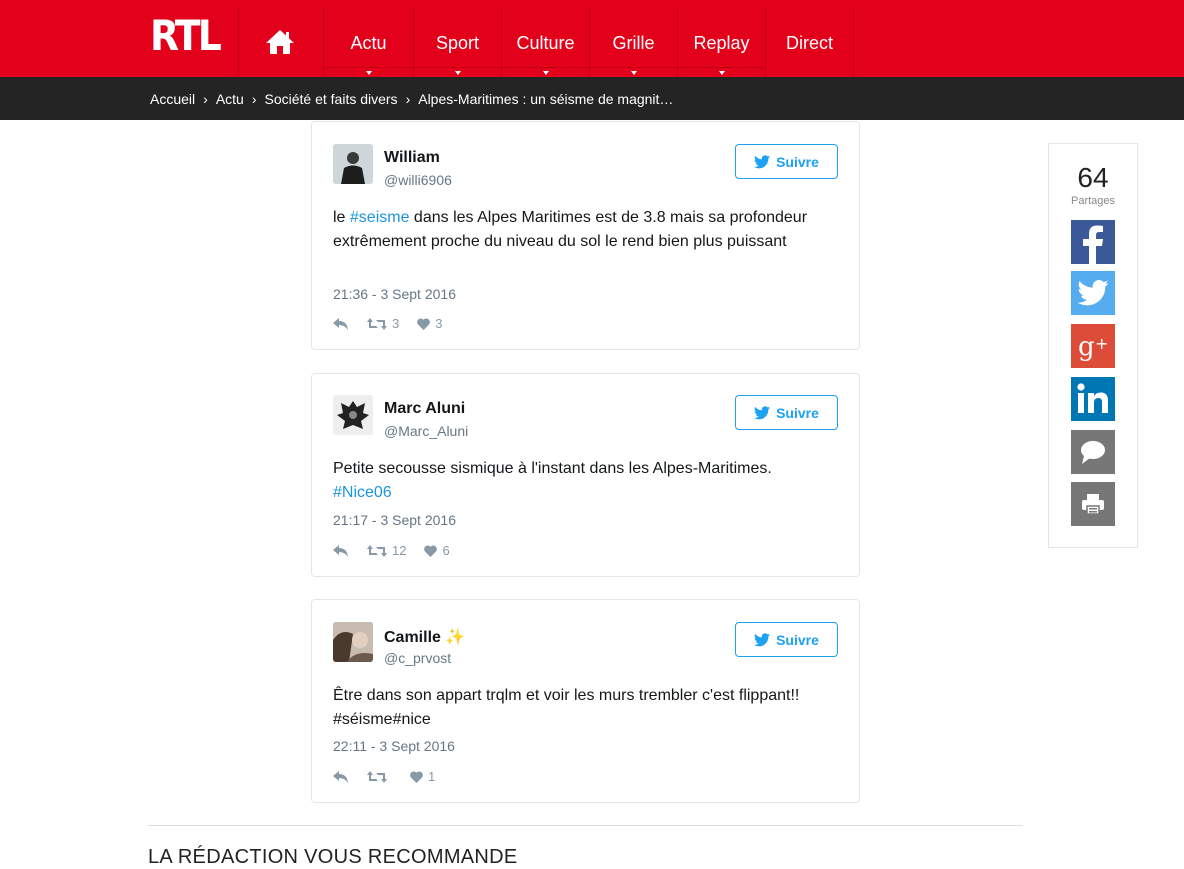  Describe the element at coordinates (1093, 201) in the screenshot. I see `share-label: Partages` at that location.